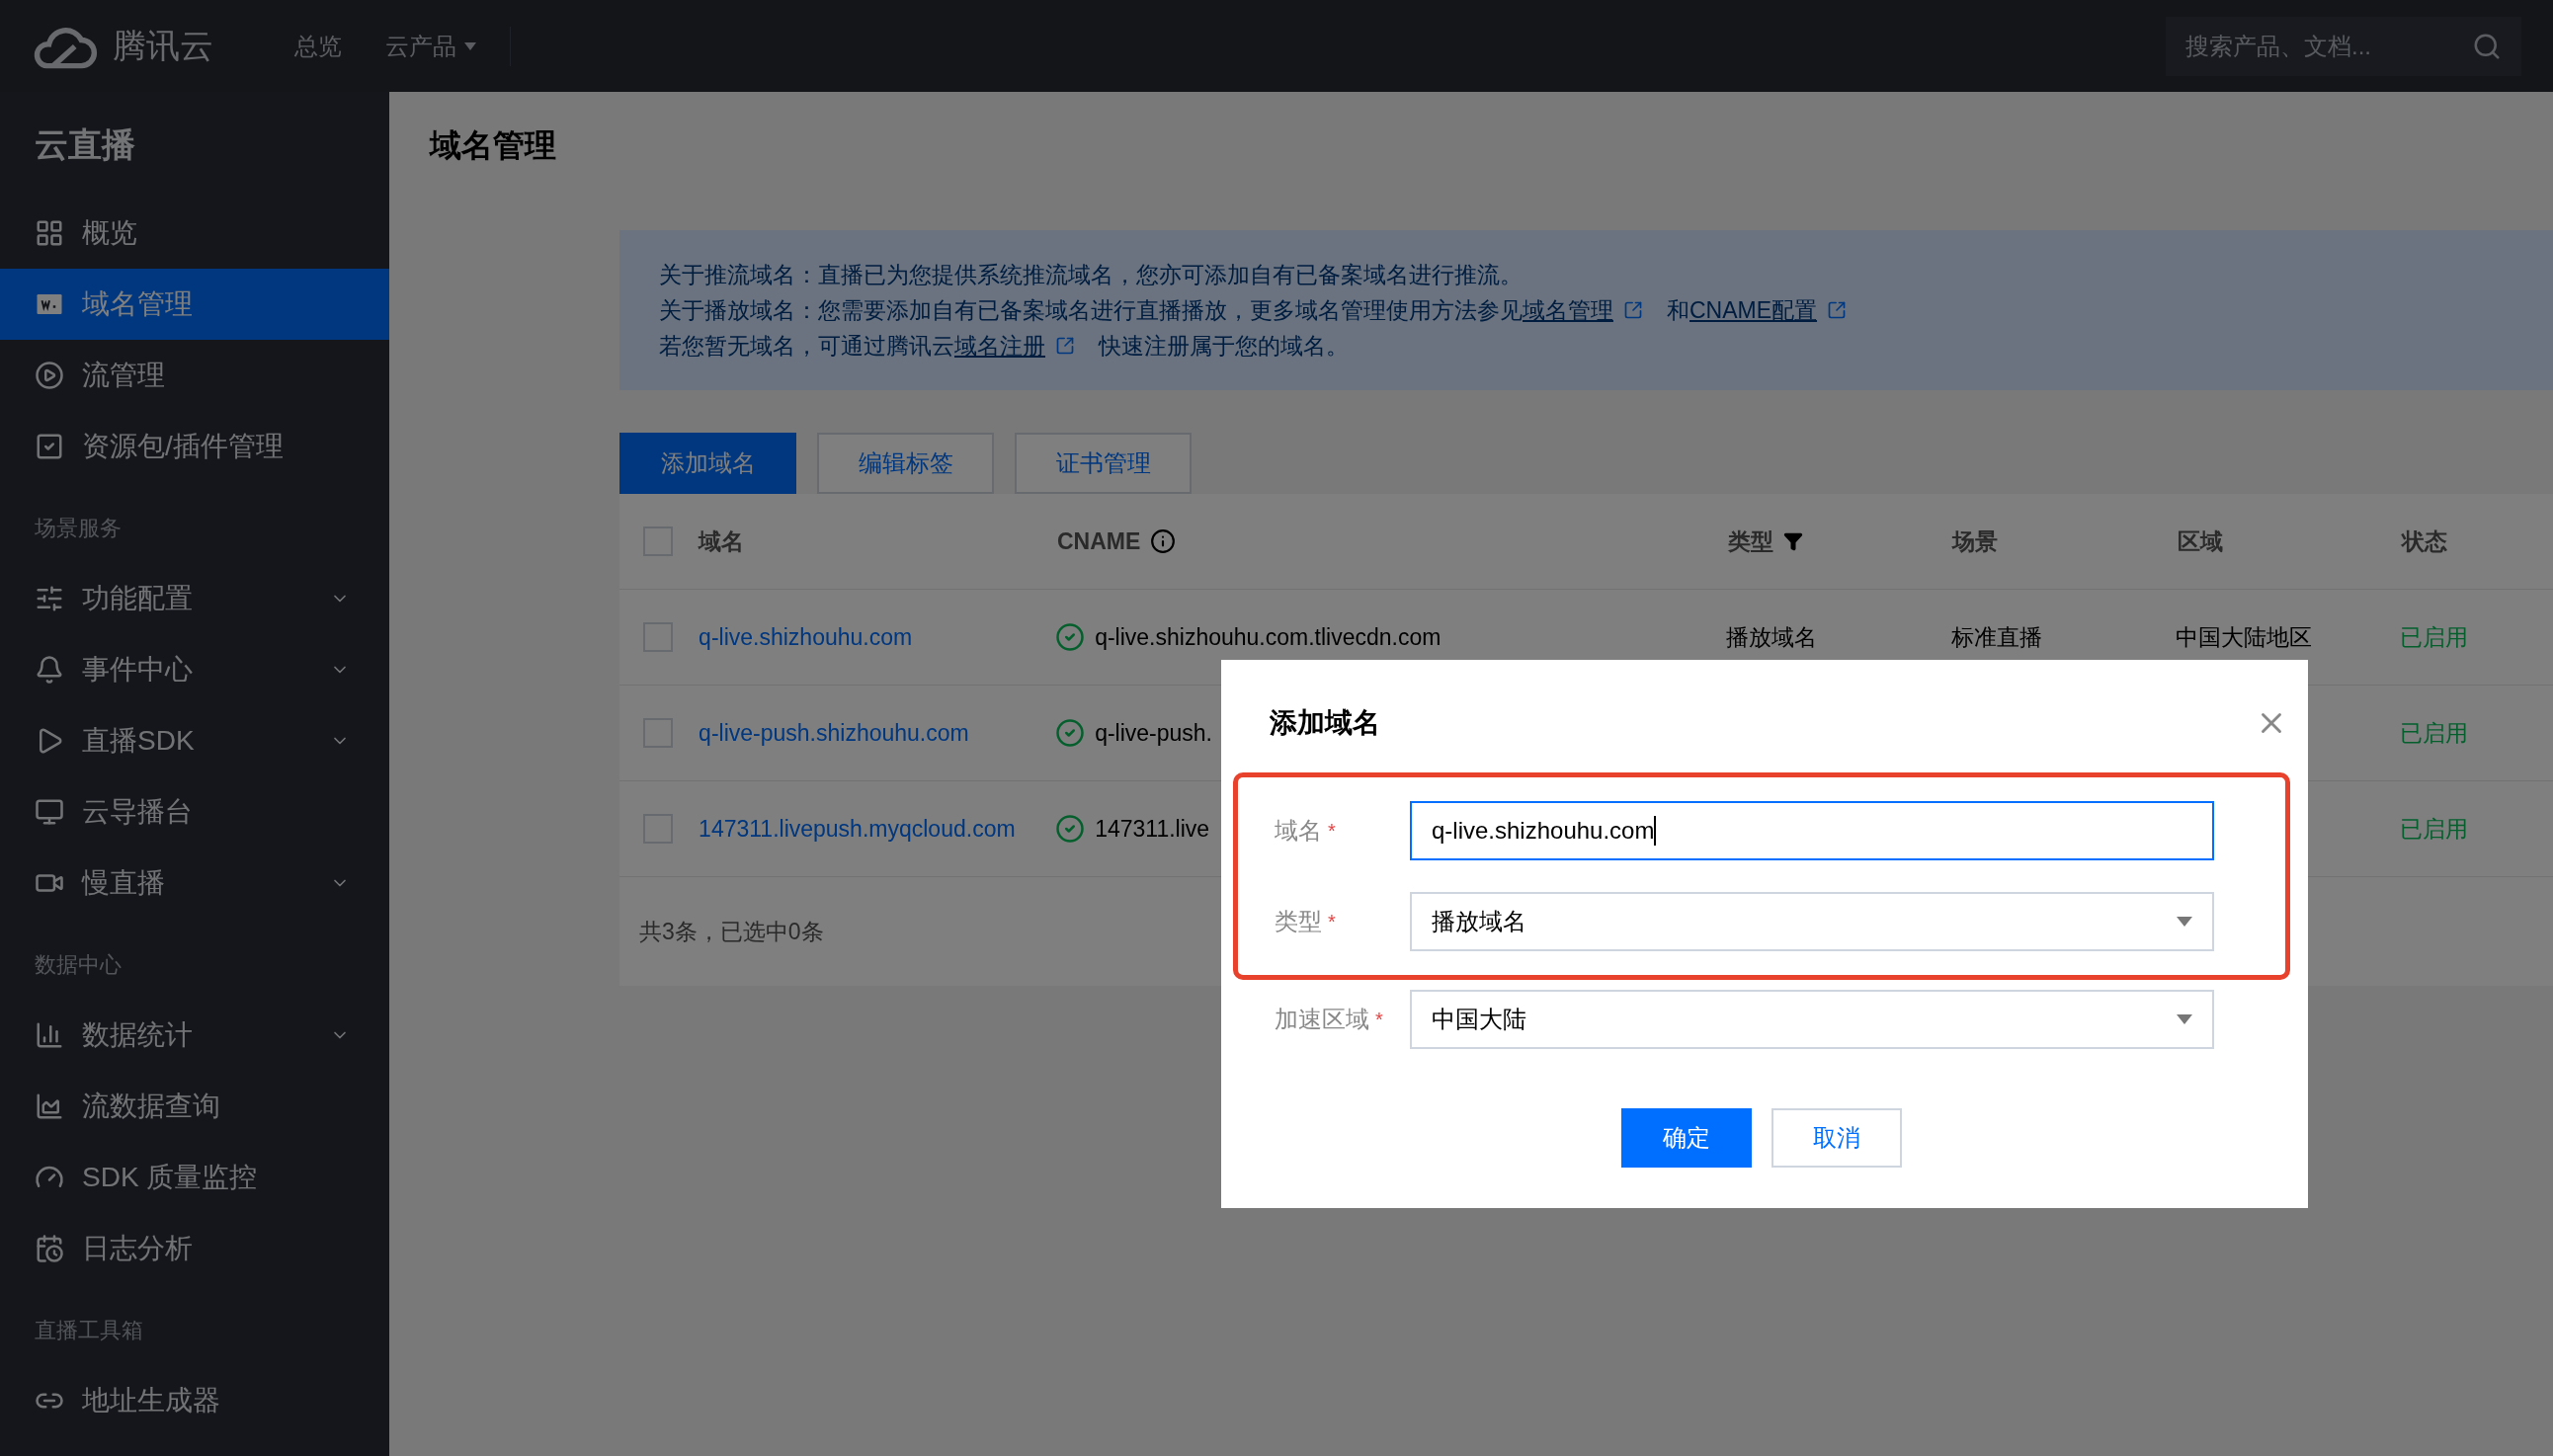 This screenshot has width=2553, height=1456. I want to click on sidebar-item-label: 慢直播, so click(124, 883).